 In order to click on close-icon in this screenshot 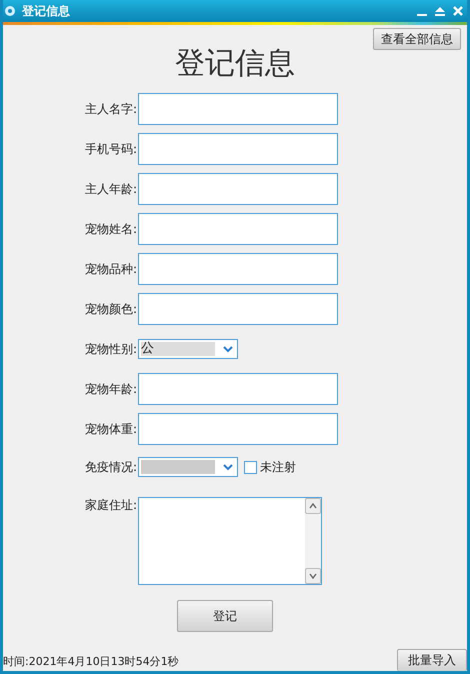, I will do `click(458, 11)`.